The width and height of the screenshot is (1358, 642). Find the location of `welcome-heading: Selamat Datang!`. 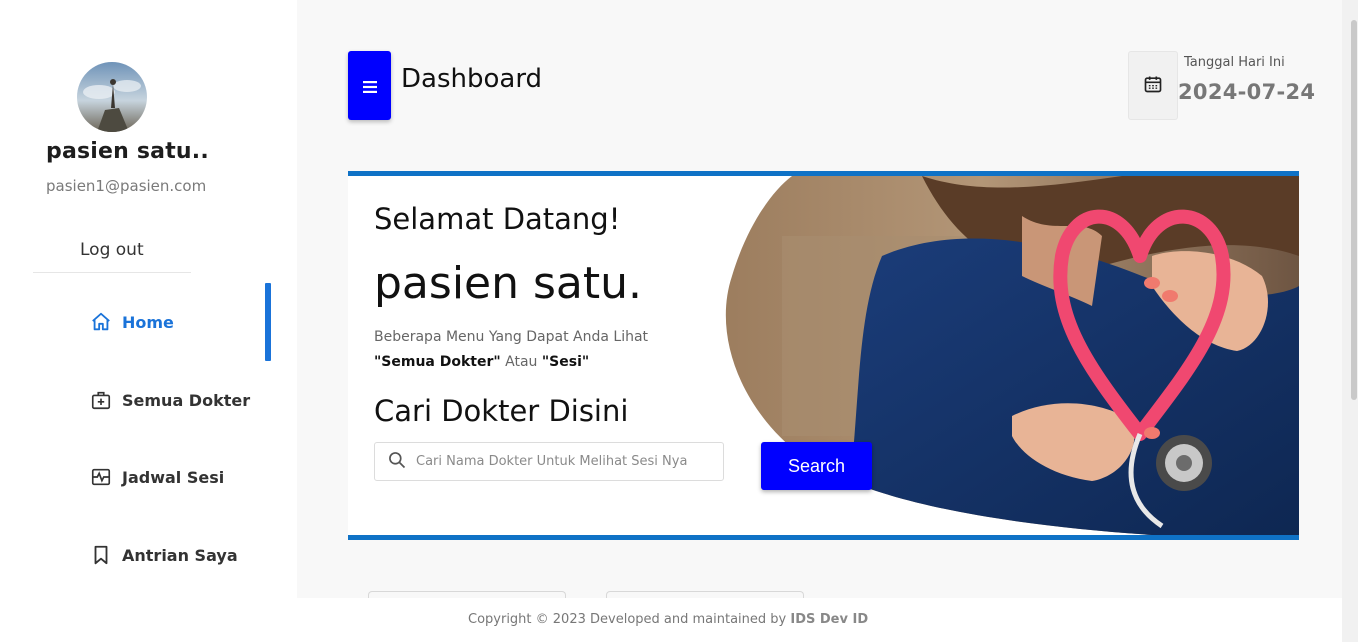

welcome-heading: Selamat Datang! is located at coordinates (497, 219).